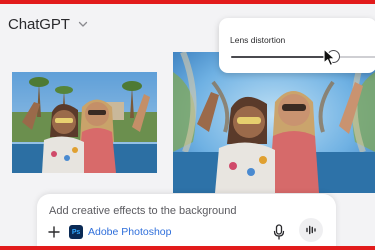  What do you see at coordinates (297, 45) in the screenshot?
I see `lens-distortion-panel: Lens distortion` at bounding box center [297, 45].